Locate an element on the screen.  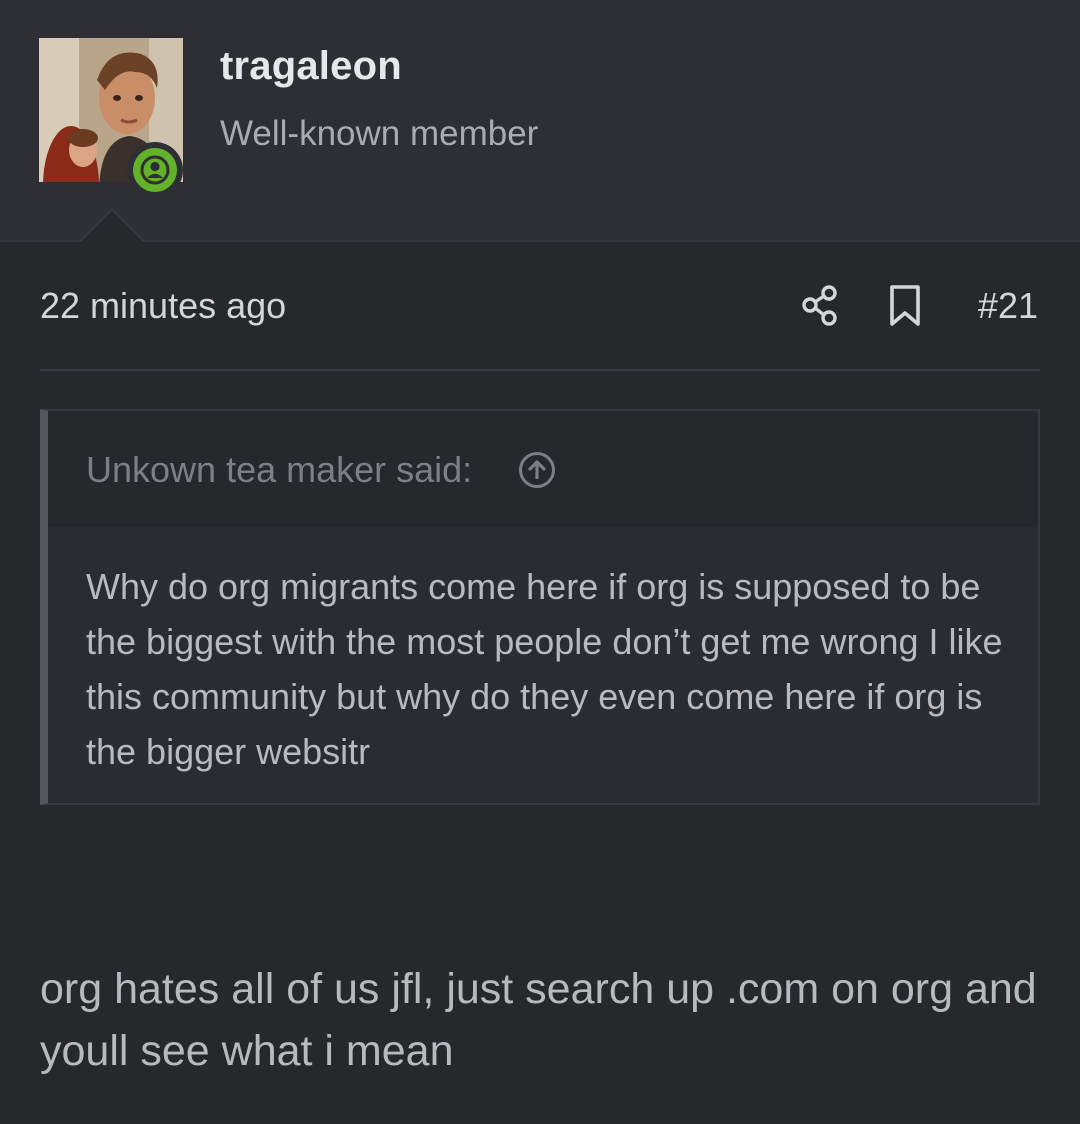
user-online-icon is located at coordinates (155, 170).